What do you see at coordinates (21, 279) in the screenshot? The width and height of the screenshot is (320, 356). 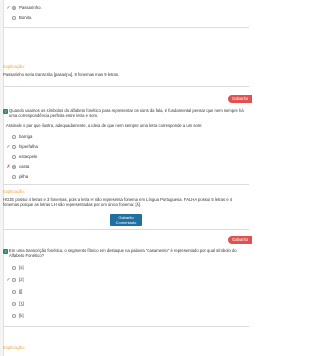 I see `option-label: [z]` at bounding box center [21, 279].